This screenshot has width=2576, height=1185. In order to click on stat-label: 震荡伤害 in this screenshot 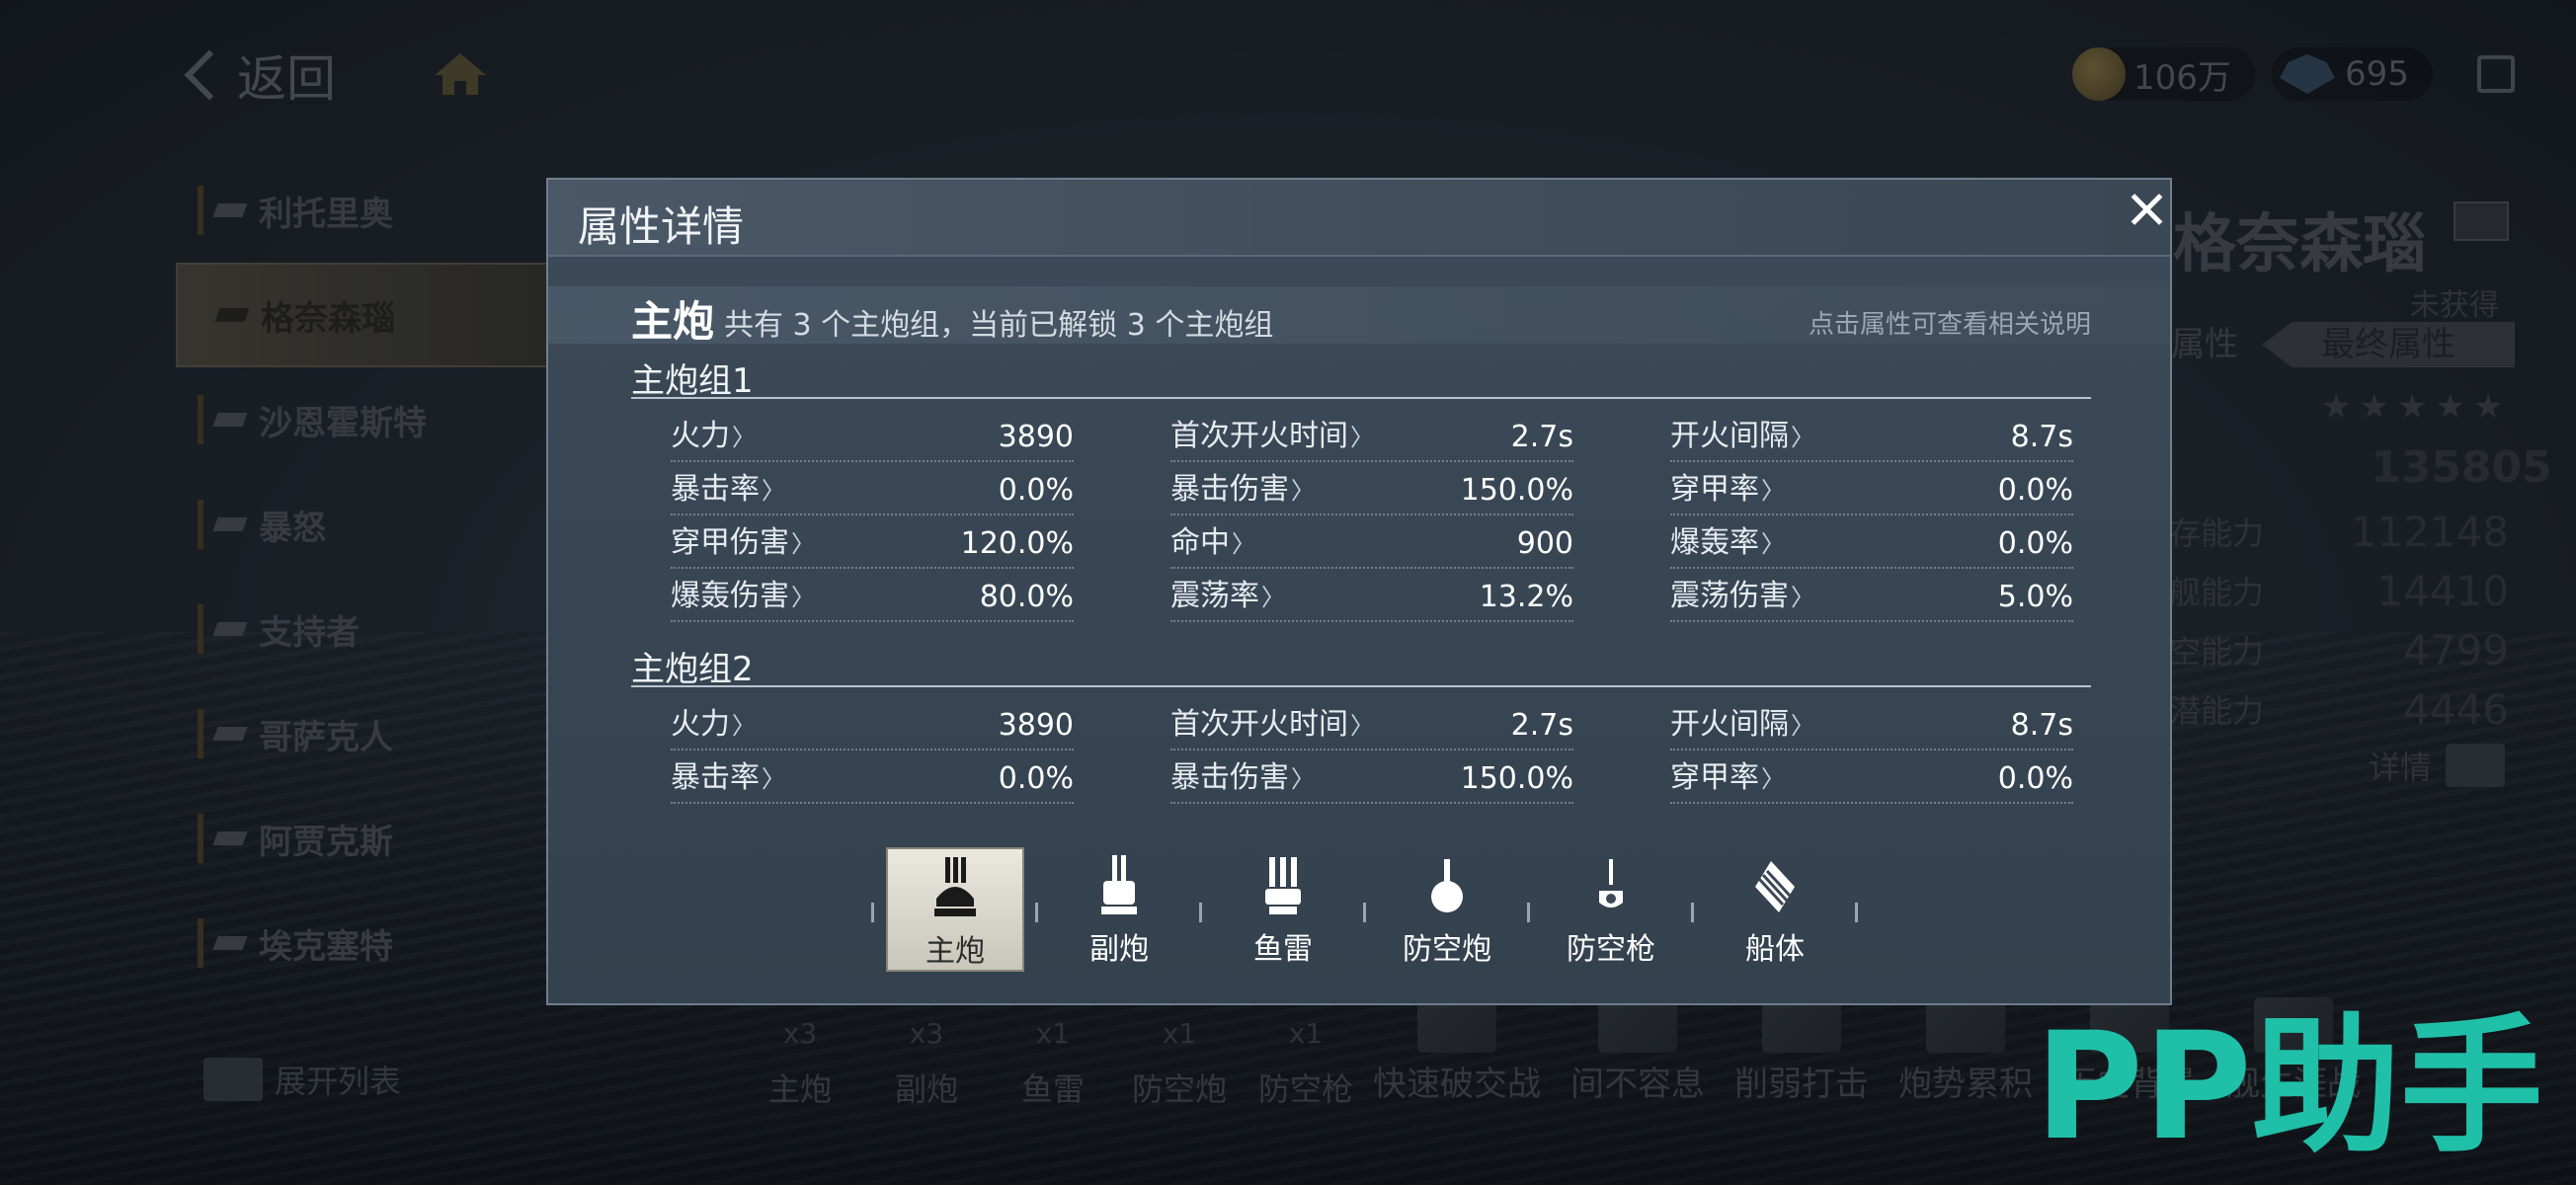, I will do `click(1742, 592)`.